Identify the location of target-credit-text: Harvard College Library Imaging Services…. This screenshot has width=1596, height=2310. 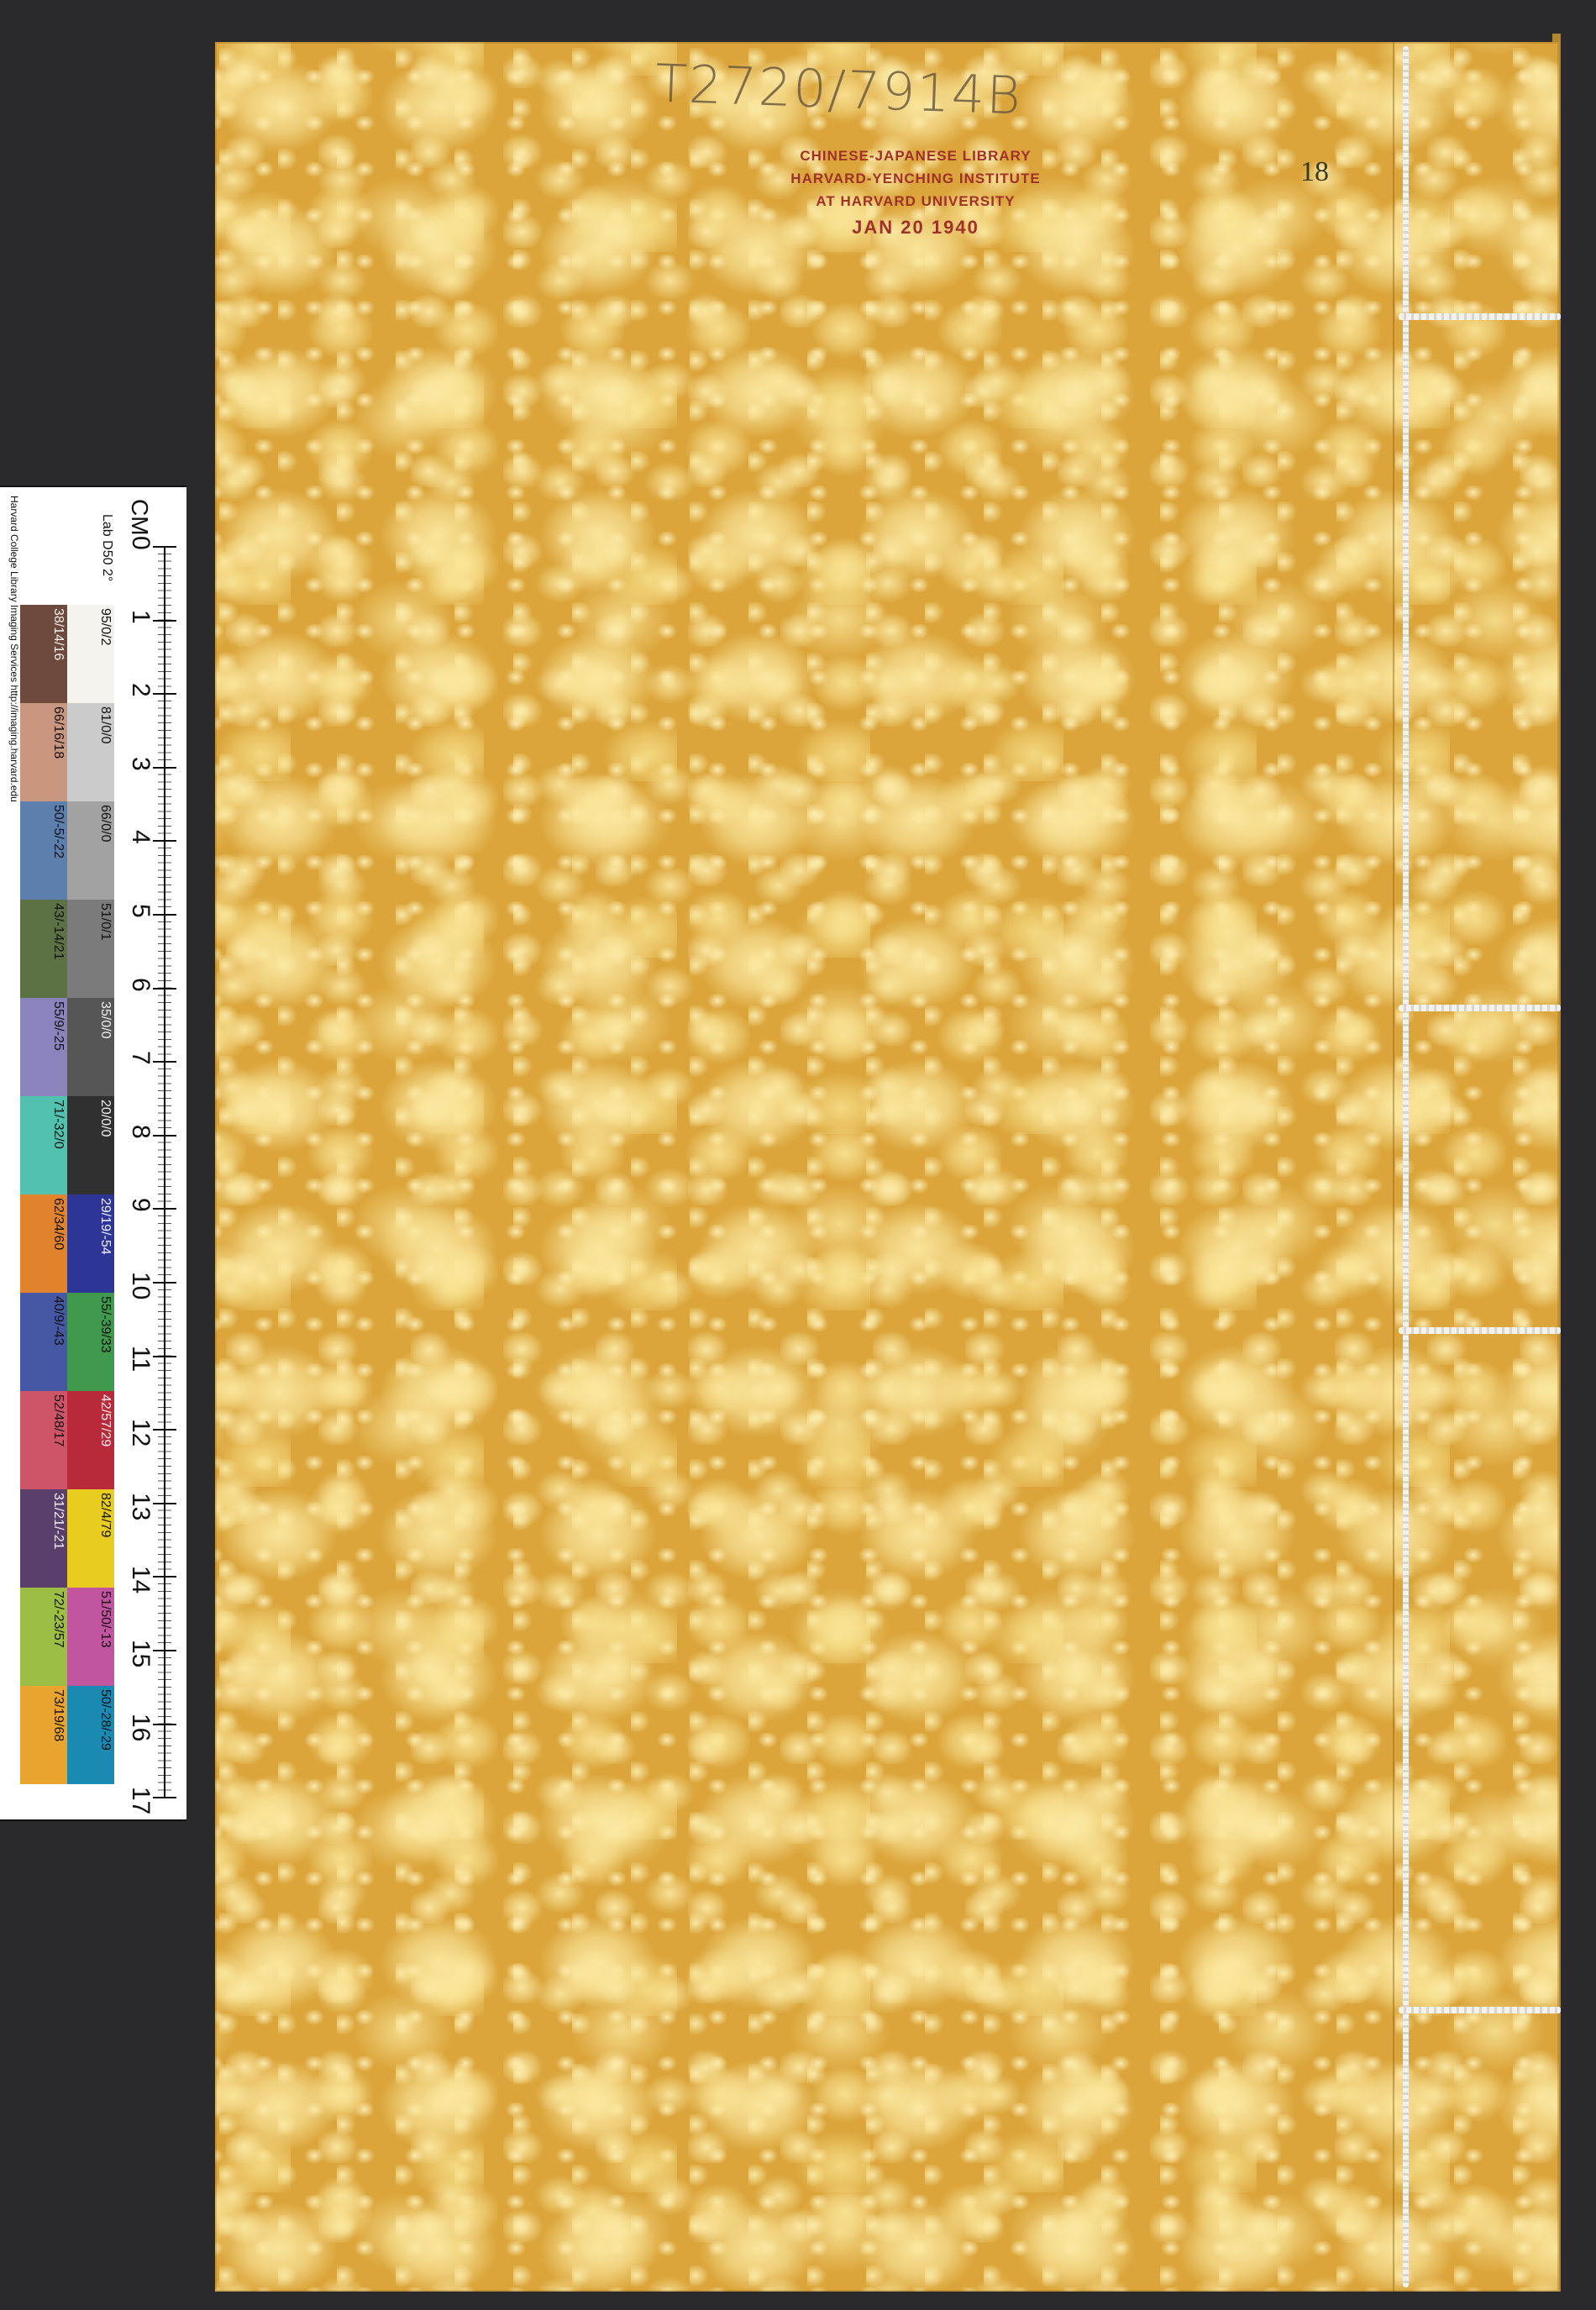
(14, 649).